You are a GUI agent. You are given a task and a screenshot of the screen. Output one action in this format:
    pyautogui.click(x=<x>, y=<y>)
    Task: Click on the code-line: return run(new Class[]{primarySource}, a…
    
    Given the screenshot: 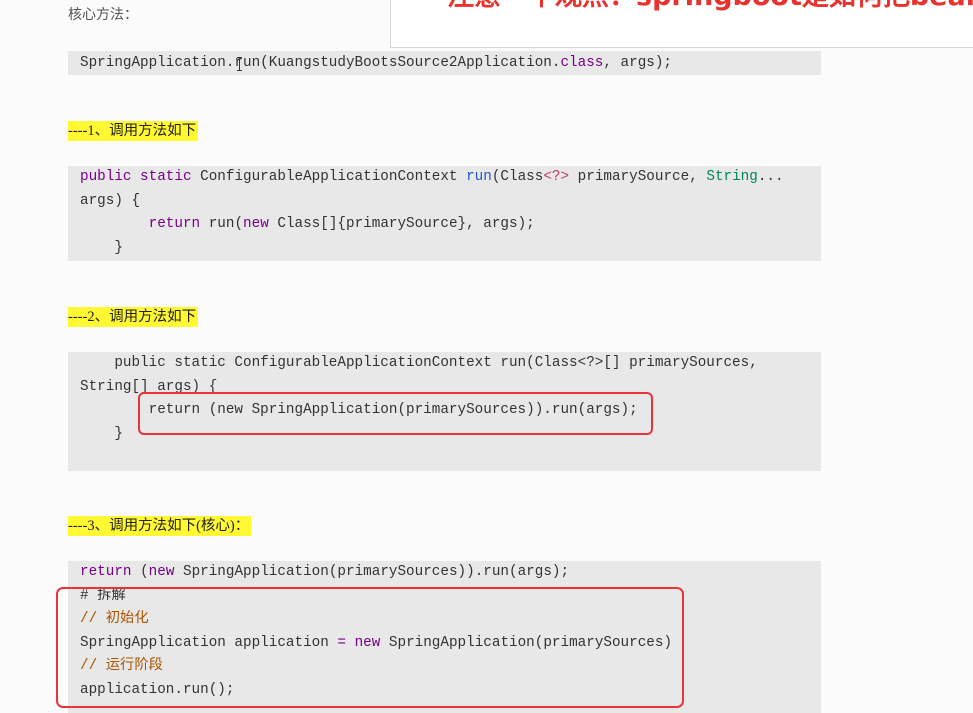 What is the action you would take?
    pyautogui.click(x=450, y=225)
    